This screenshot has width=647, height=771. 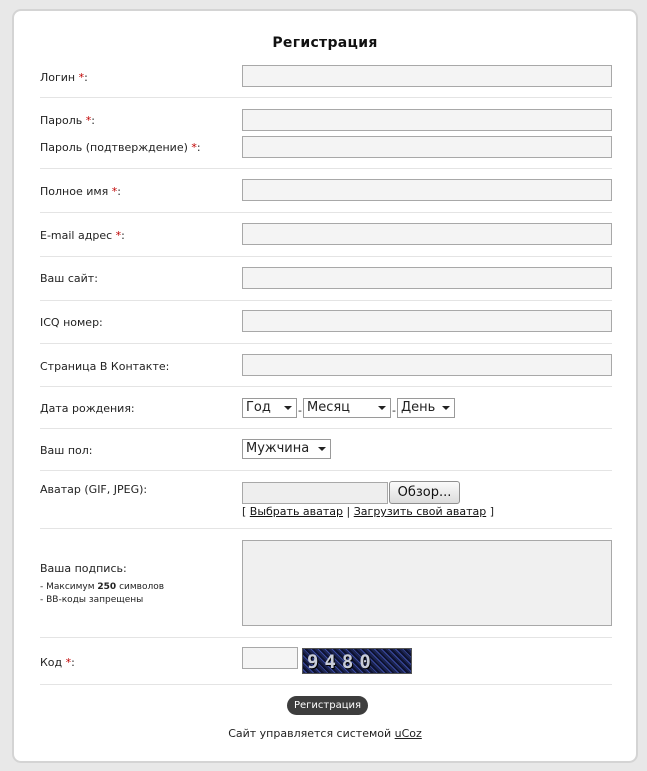 What do you see at coordinates (427, 234) in the screenshot?
I see `email-input` at bounding box center [427, 234].